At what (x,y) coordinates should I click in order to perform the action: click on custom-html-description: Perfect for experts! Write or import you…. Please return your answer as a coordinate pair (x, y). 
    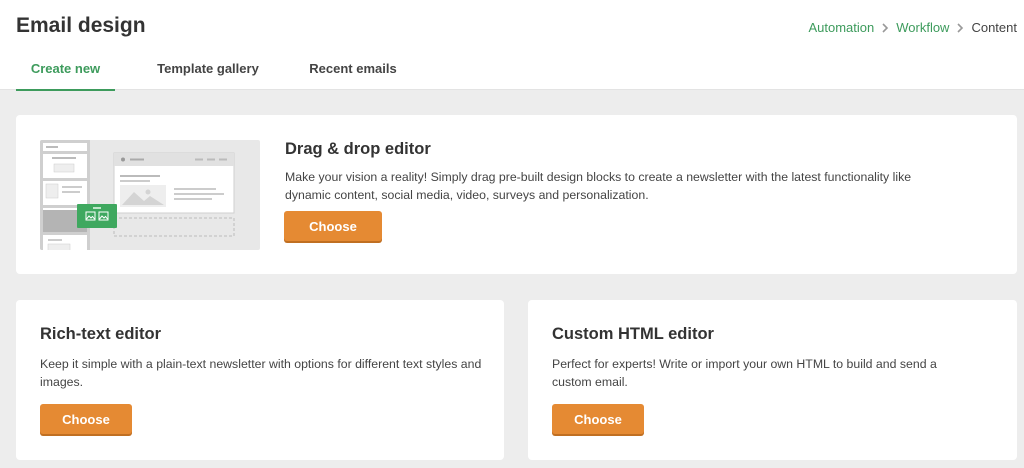
    Looking at the image, I should click on (744, 373).